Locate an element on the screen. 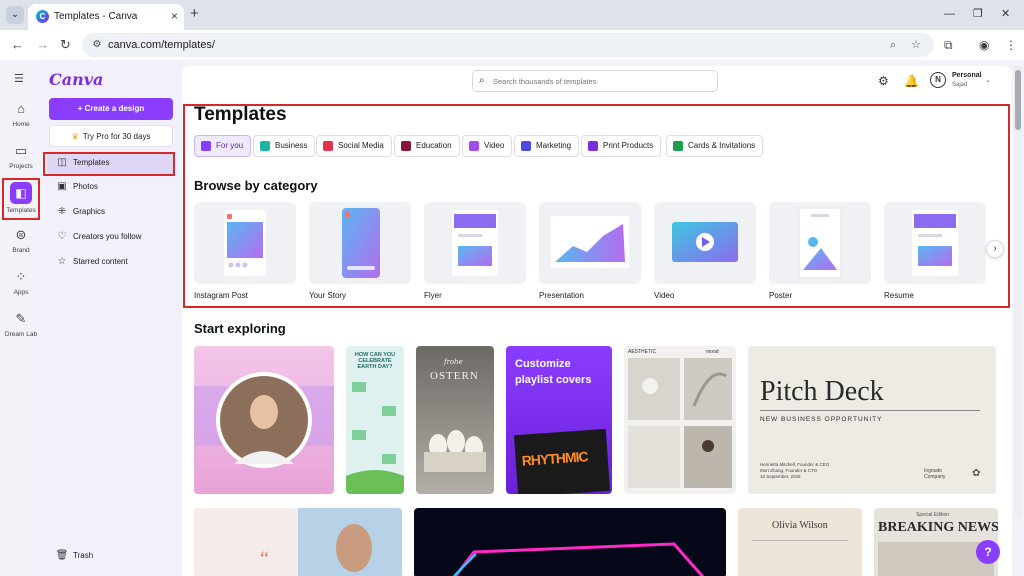  category-label-video: Video is located at coordinates (664, 295).